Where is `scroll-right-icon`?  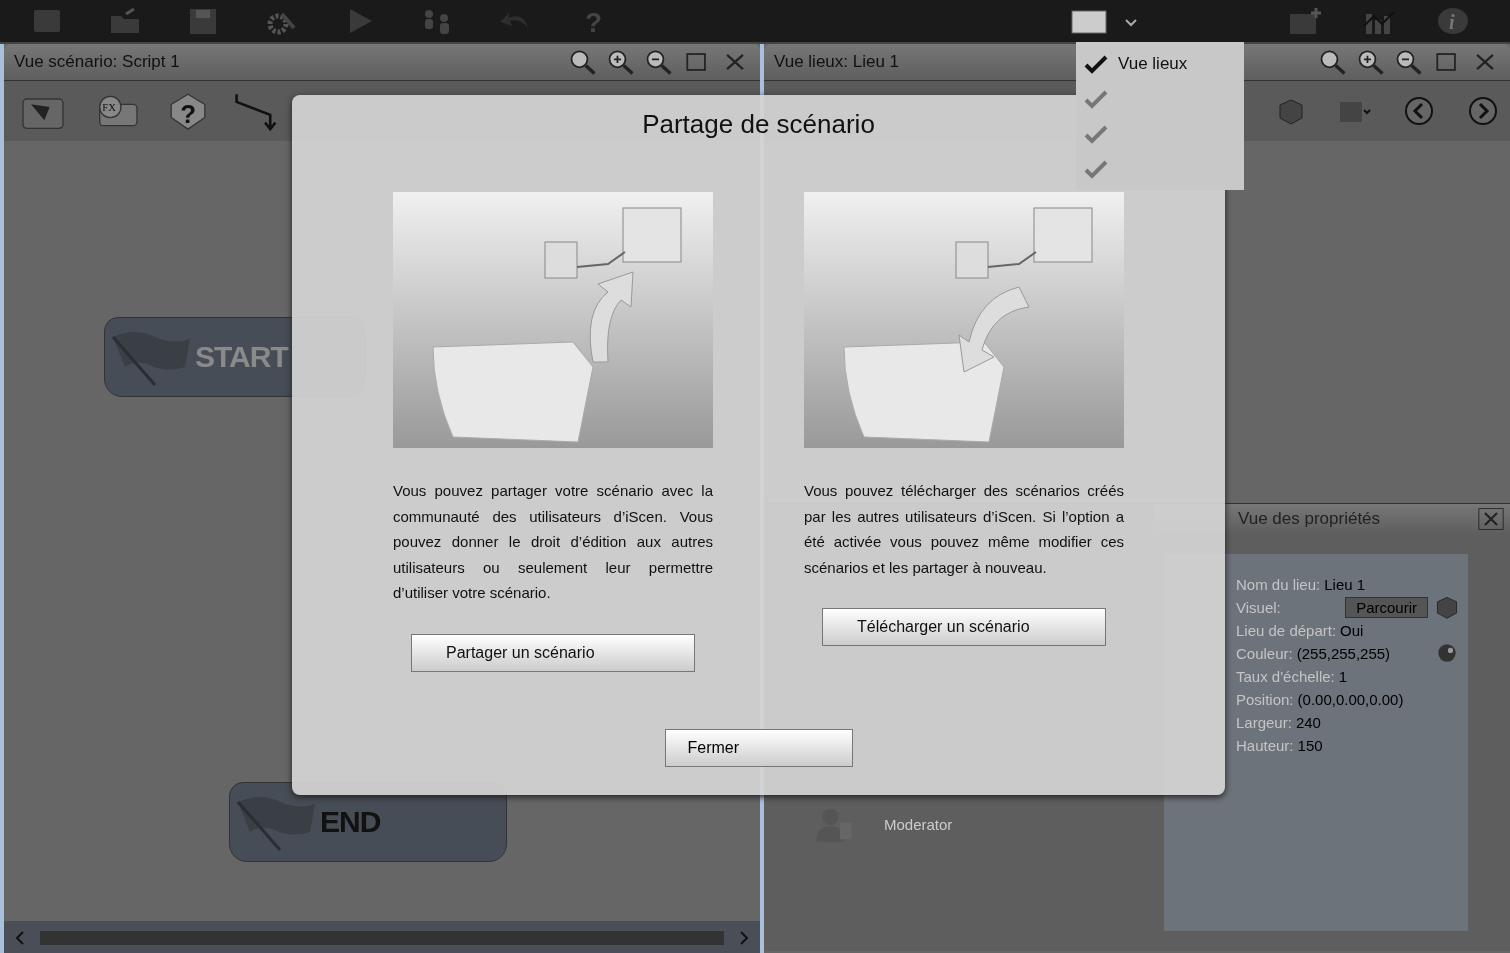 scroll-right-icon is located at coordinates (744, 938).